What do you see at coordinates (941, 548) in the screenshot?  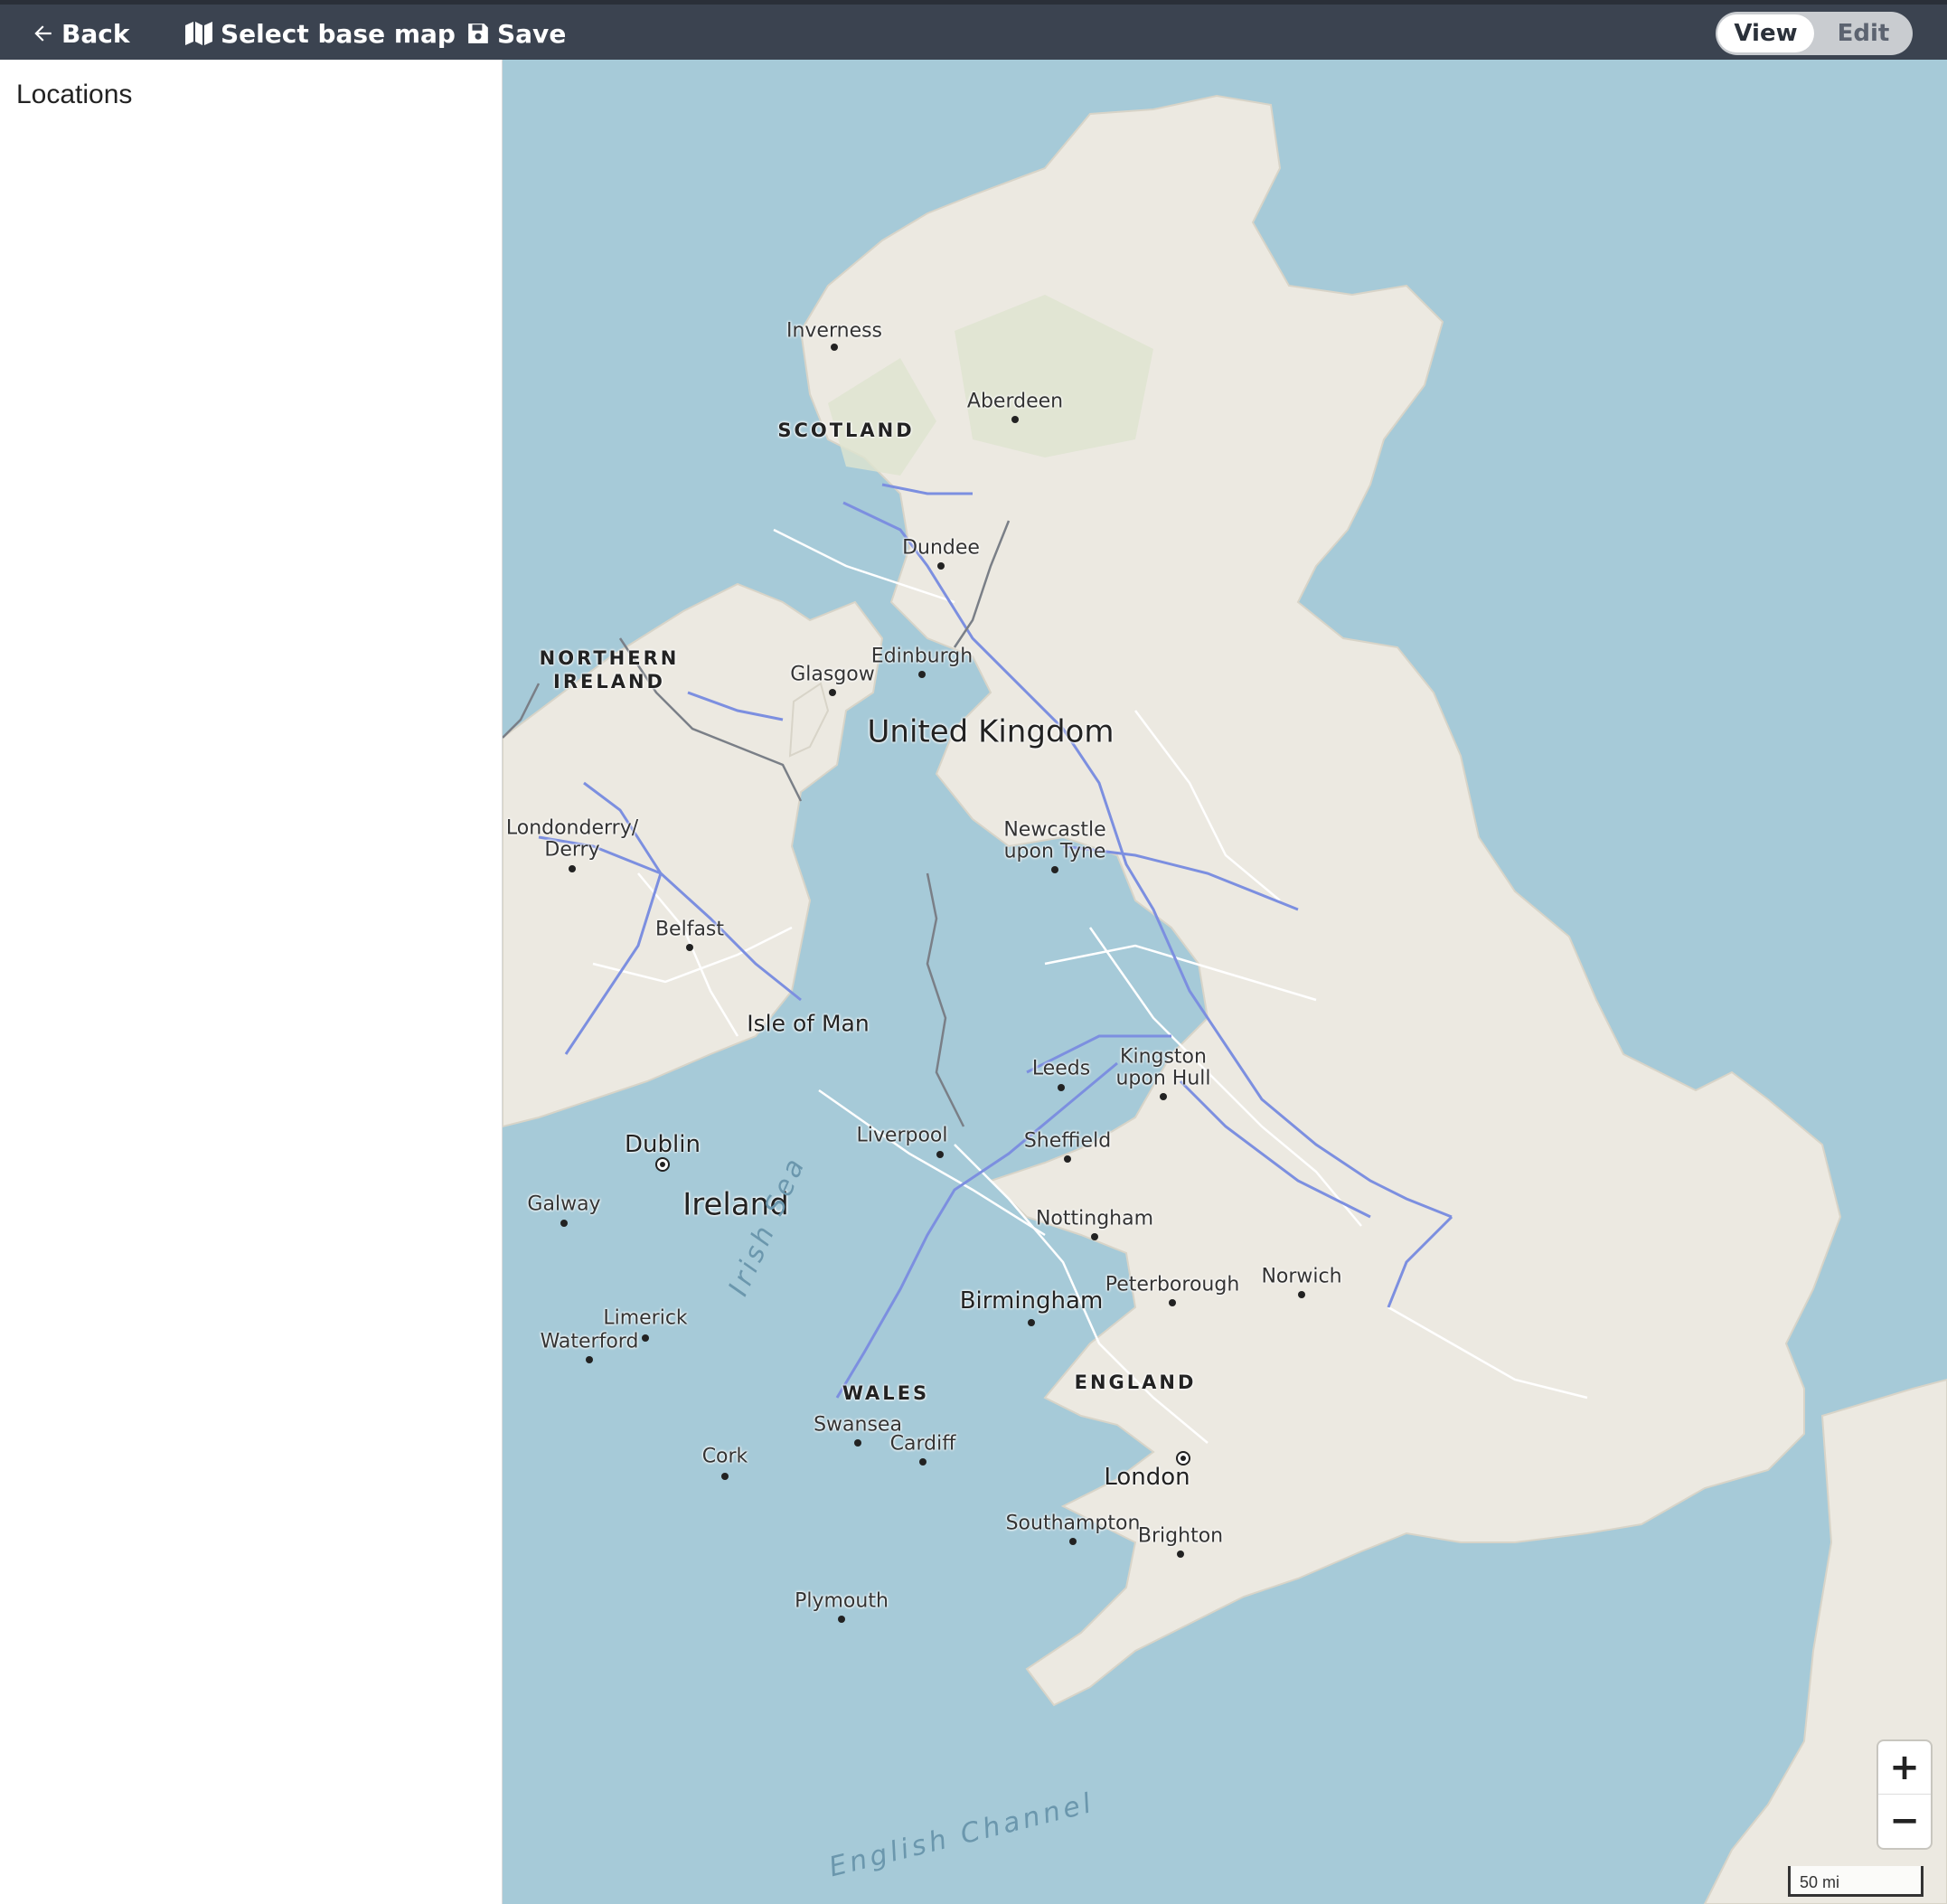 I see `city-label-dundee: Dundee` at bounding box center [941, 548].